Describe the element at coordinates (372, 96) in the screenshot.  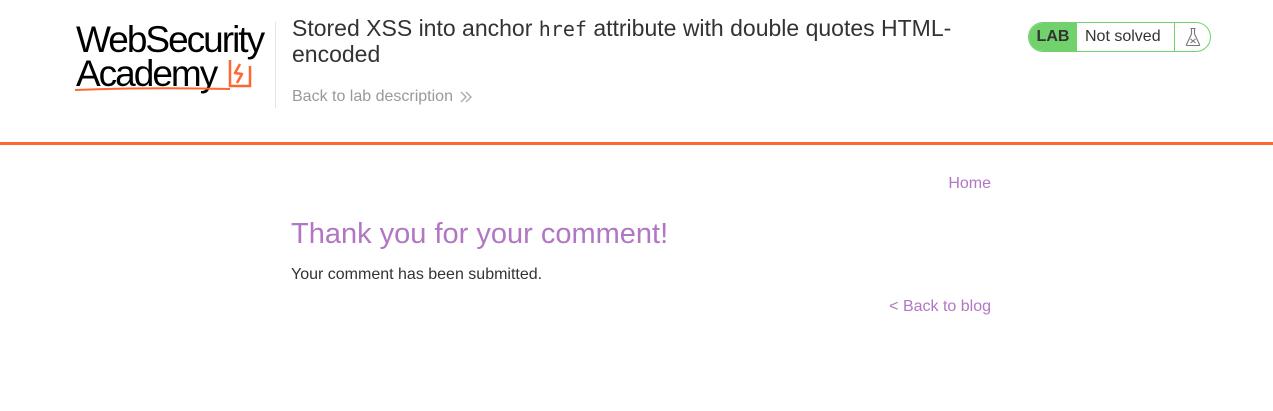
I see `back-to-lab-description-label: Back to lab description` at that location.